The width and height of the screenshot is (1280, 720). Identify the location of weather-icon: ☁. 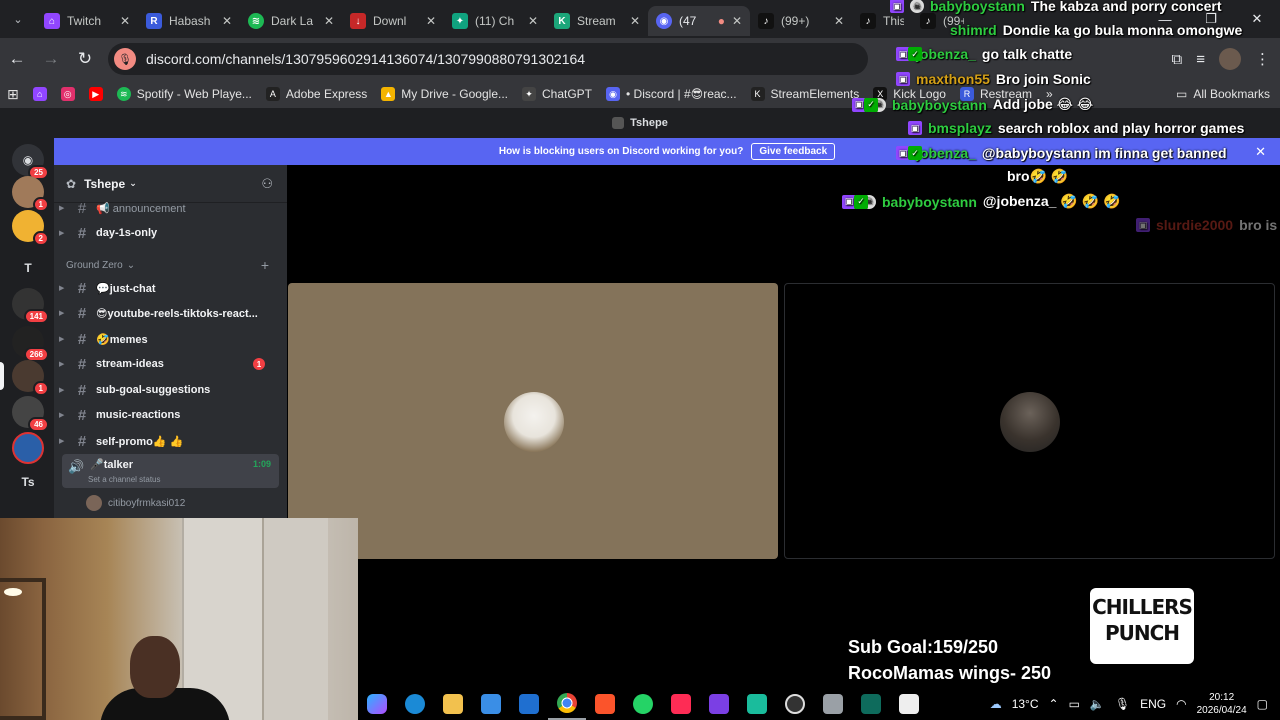
(996, 704).